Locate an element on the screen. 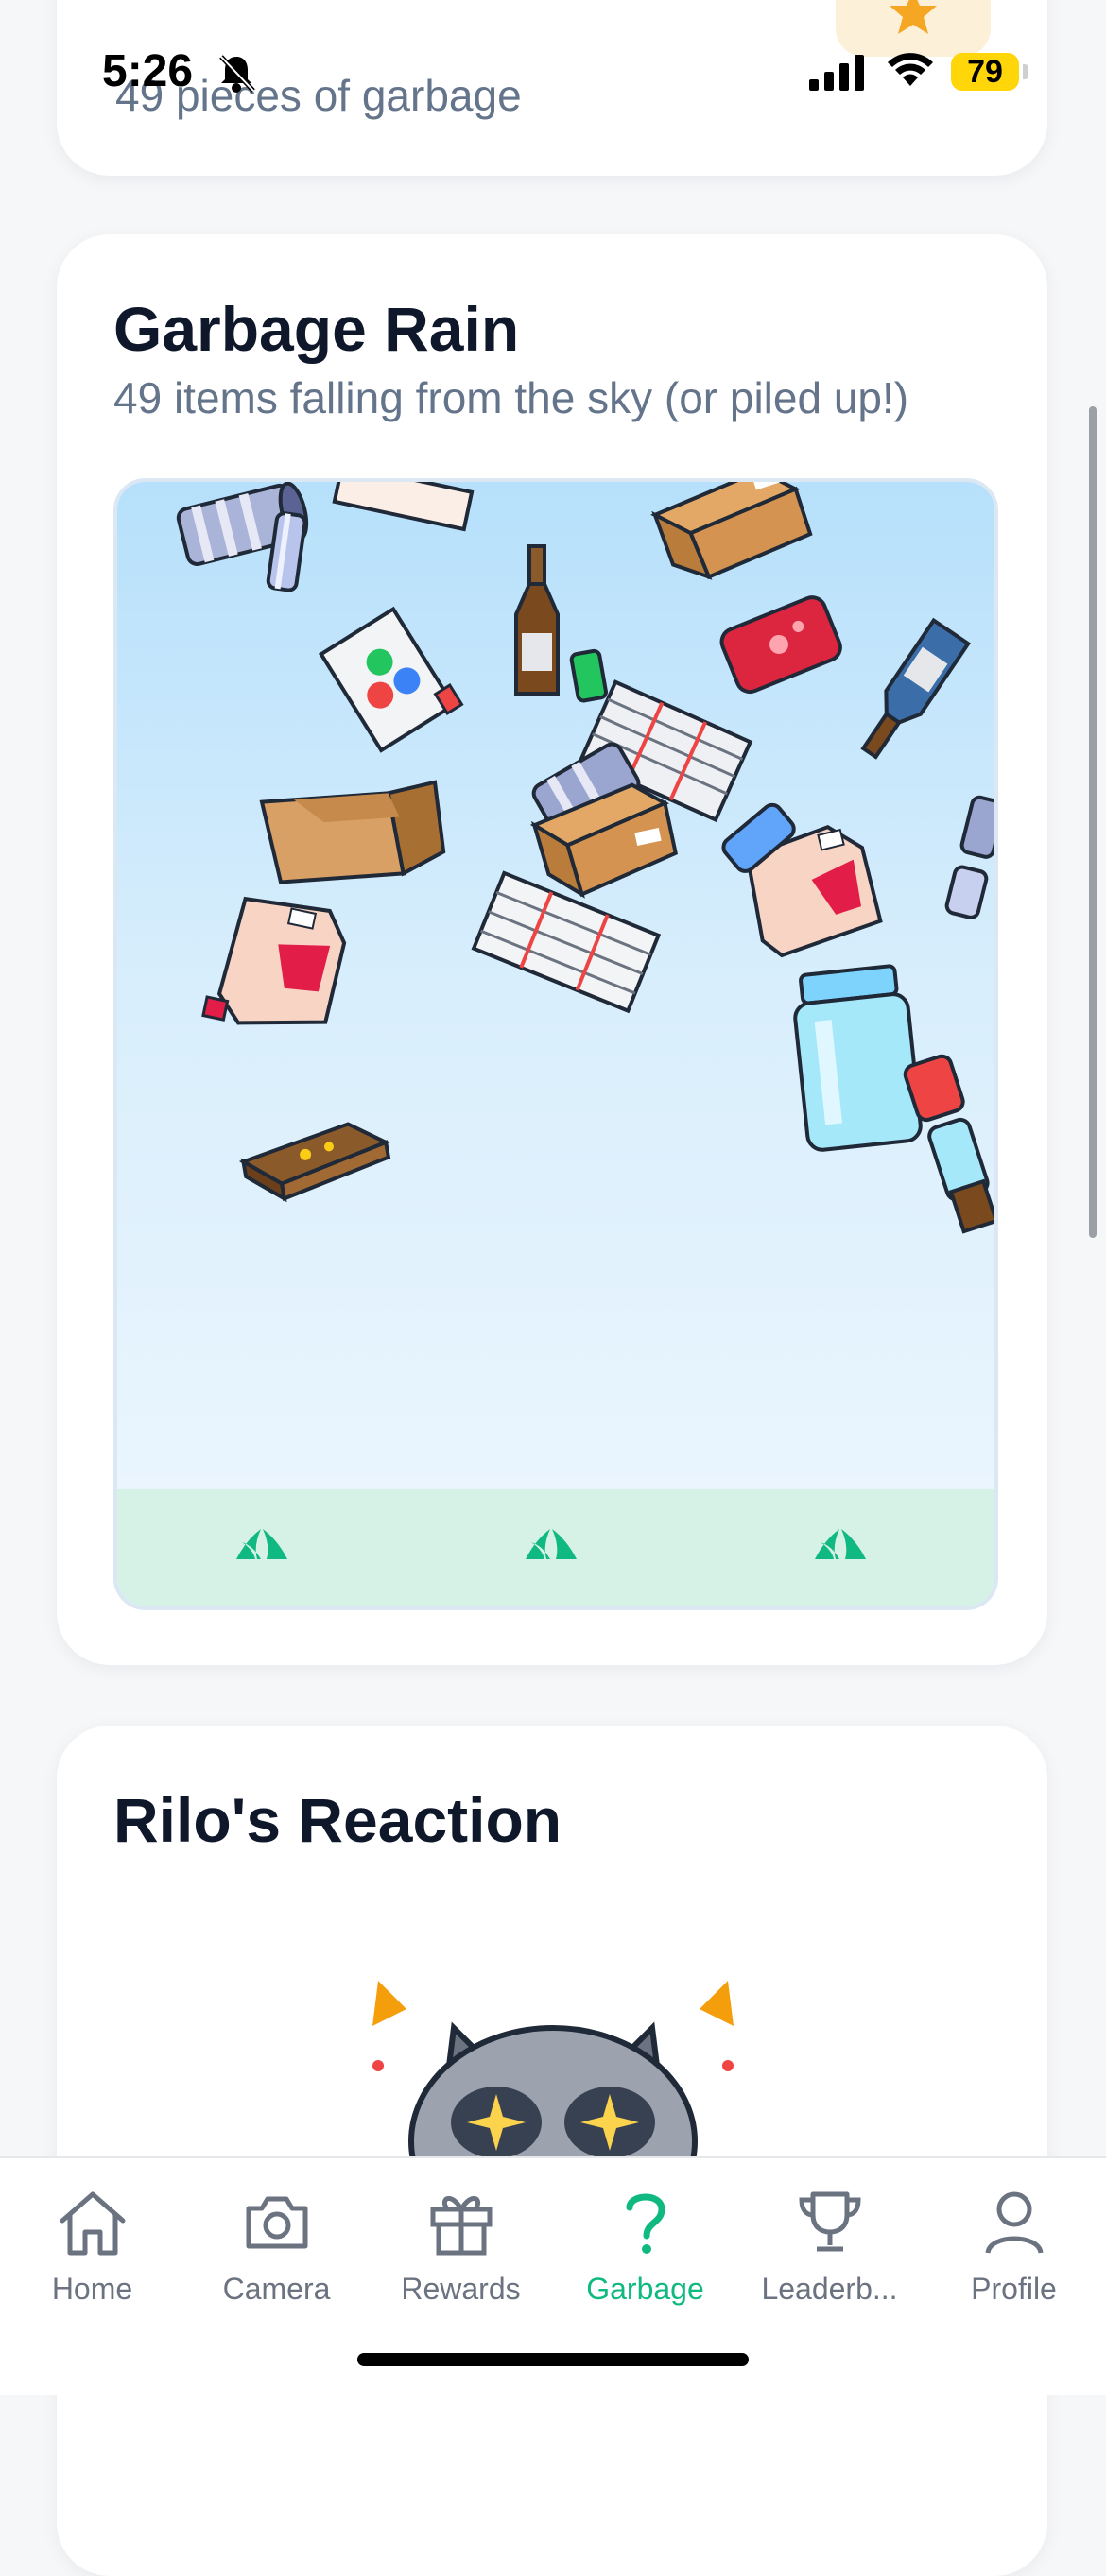 The image size is (1106, 2576). nav-label: Camera is located at coordinates (276, 2289).